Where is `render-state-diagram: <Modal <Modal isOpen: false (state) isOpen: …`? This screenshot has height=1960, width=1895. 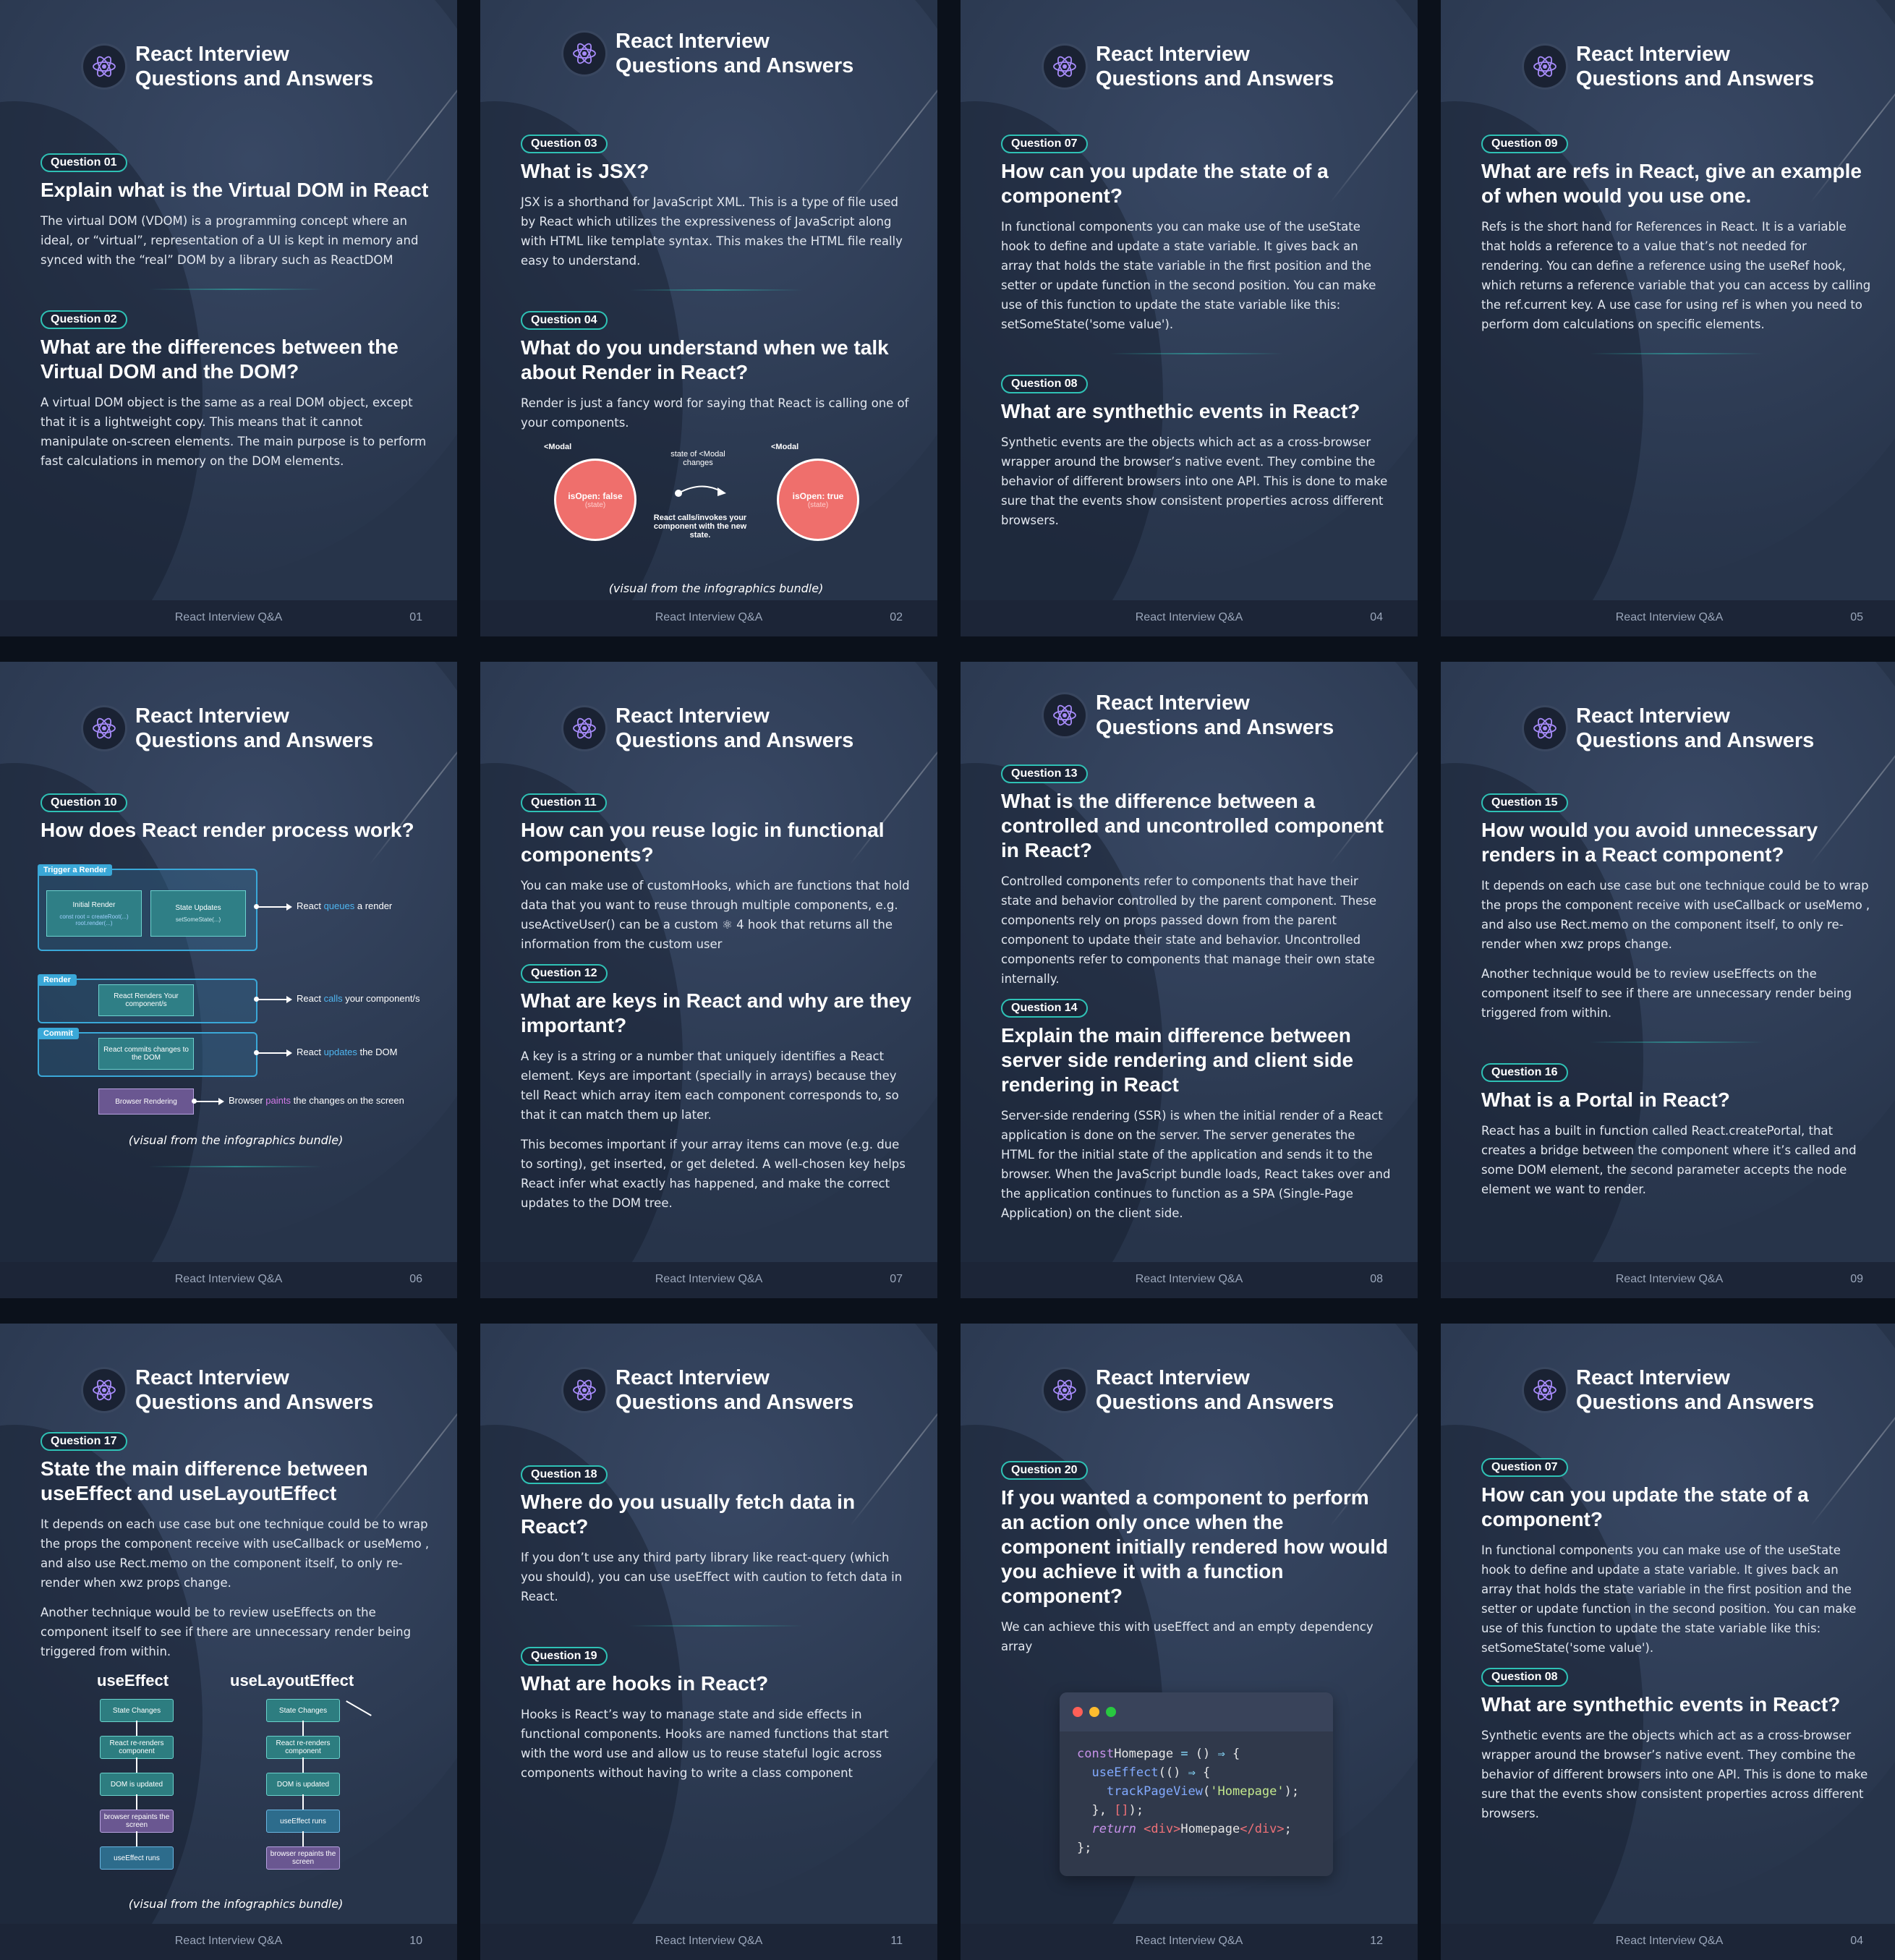
render-state-diagram: <Modal <Modal isOpen: false (state) isOpen: … is located at coordinates (716, 508).